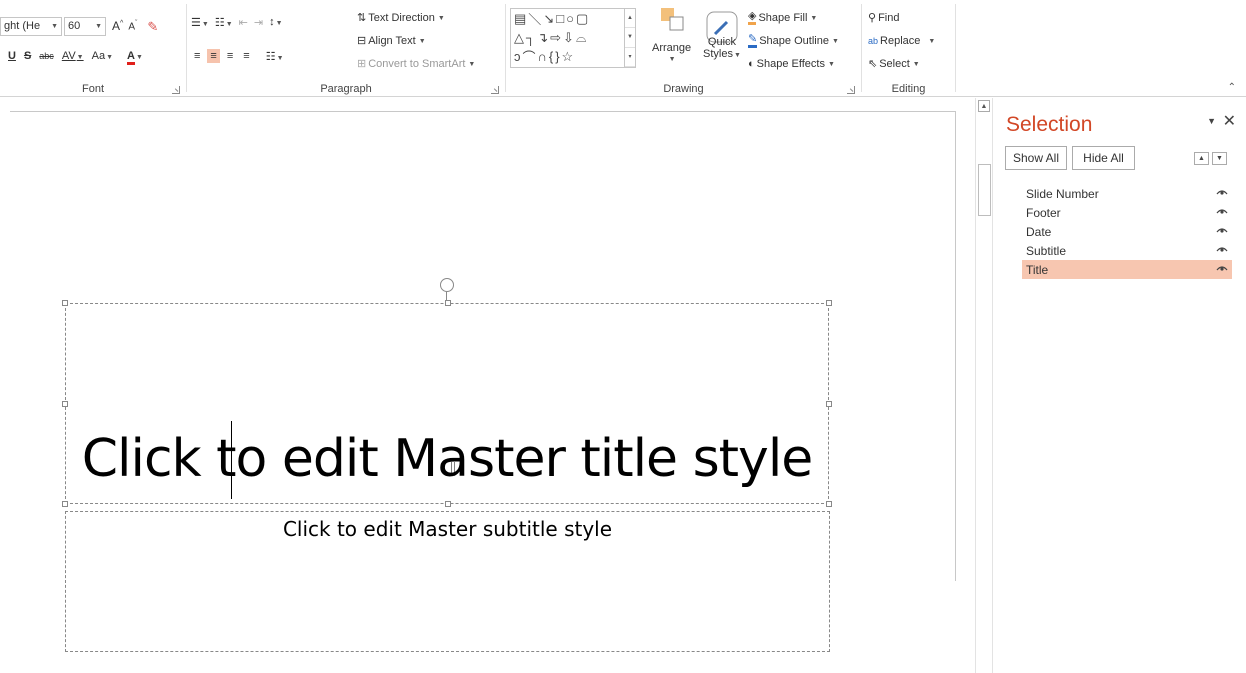  I want to click on subtitle-placeholder-text: Click to edit Master subtitle style, so click(447, 529).